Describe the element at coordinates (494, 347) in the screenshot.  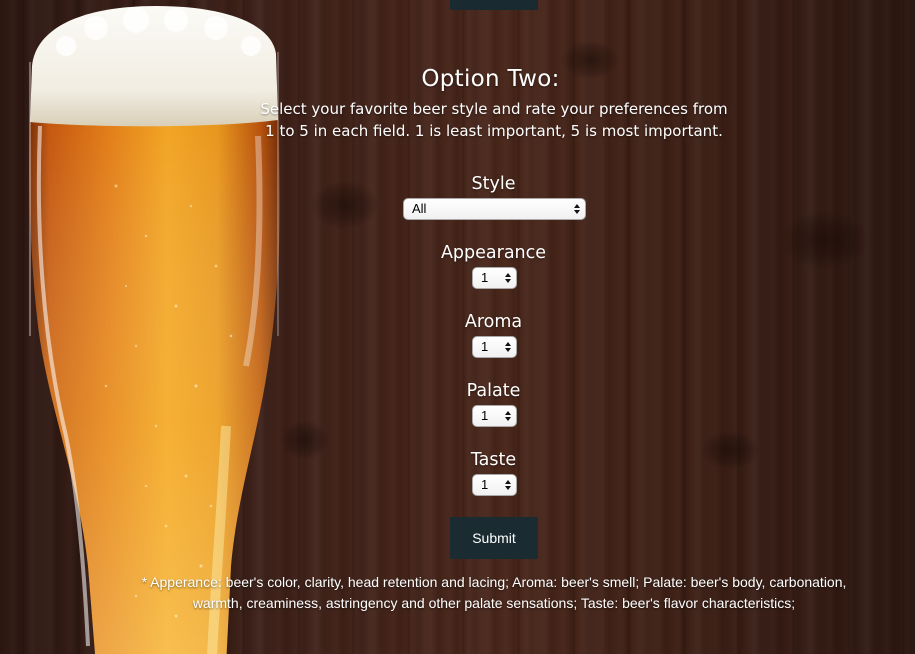
I see `aroma-select: 1` at that location.